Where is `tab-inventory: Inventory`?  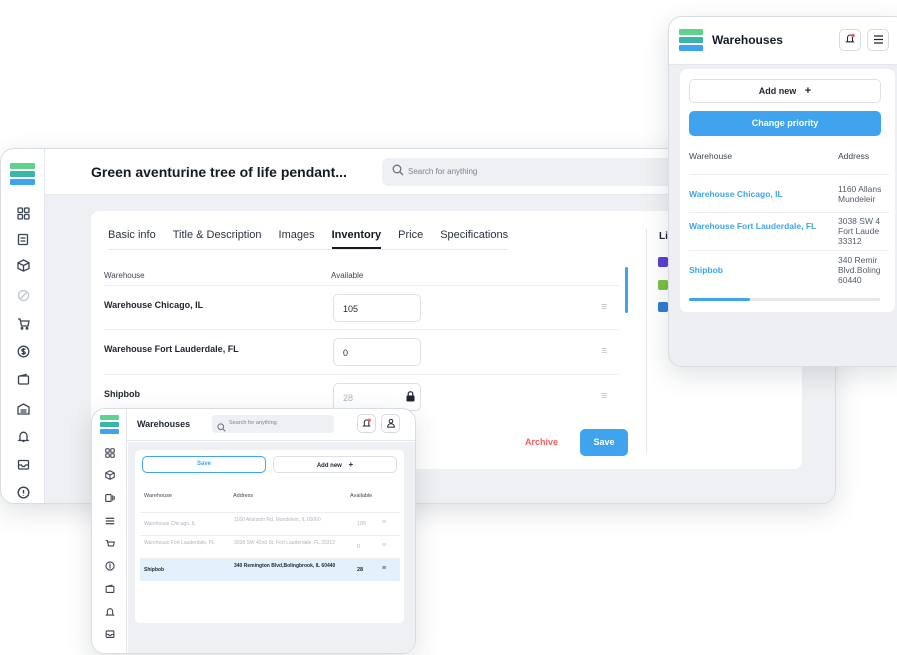 tab-inventory: Inventory is located at coordinates (356, 239).